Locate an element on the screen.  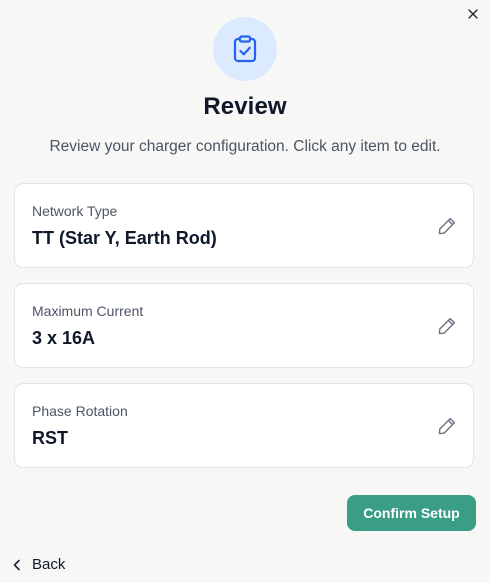
hero-badge is located at coordinates (245, 49).